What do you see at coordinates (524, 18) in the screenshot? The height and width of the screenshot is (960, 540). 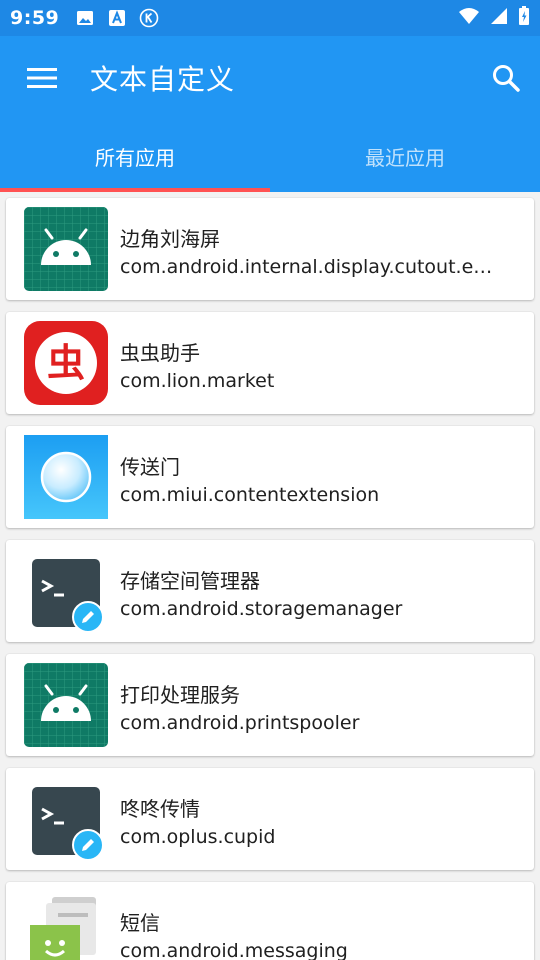 I see `battery-icon` at bounding box center [524, 18].